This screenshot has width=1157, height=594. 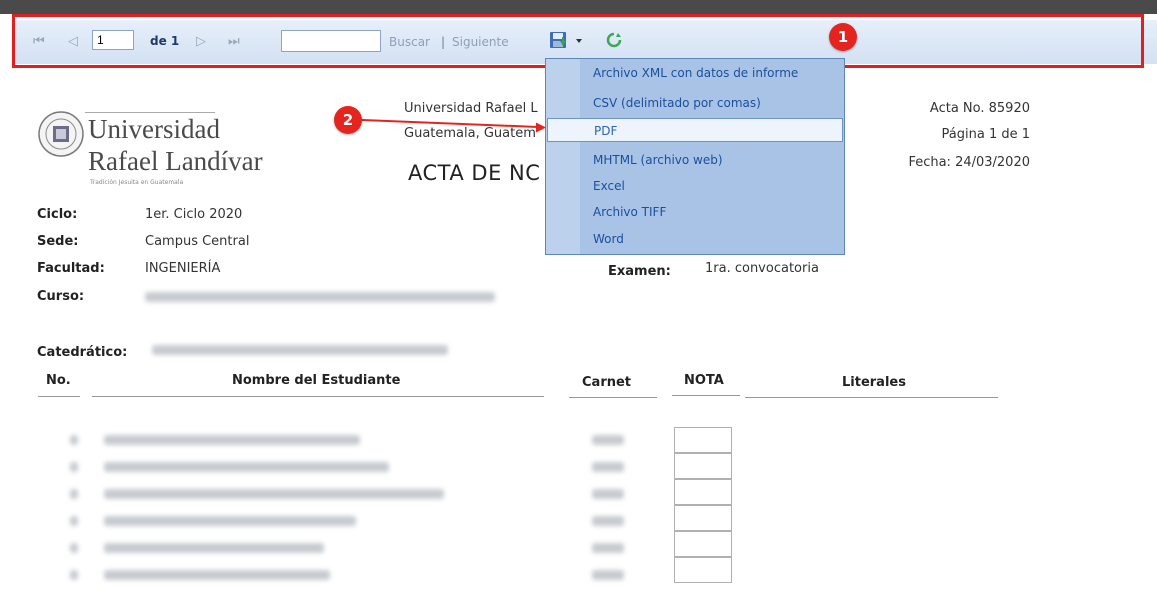 I want to click on acta-number: Acta No. 85920, so click(x=979, y=108).